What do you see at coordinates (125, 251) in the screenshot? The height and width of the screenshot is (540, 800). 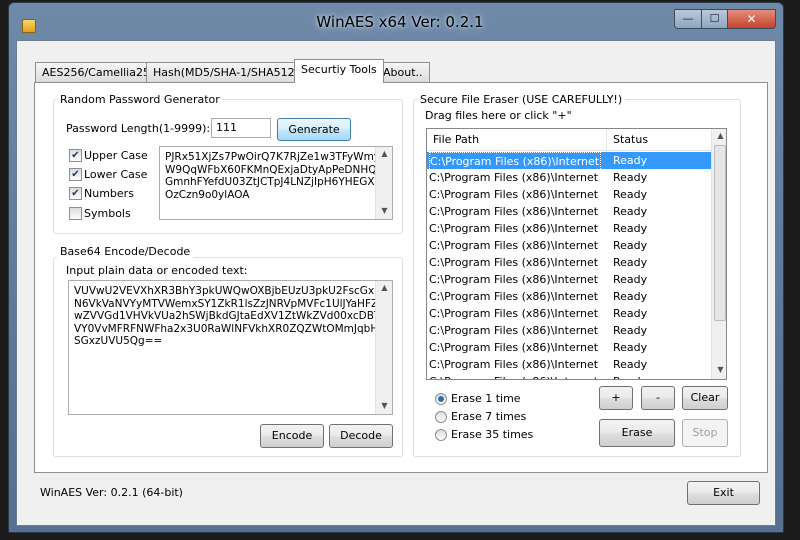 I see `base64-group-label: Base64 Encode/Decode` at bounding box center [125, 251].